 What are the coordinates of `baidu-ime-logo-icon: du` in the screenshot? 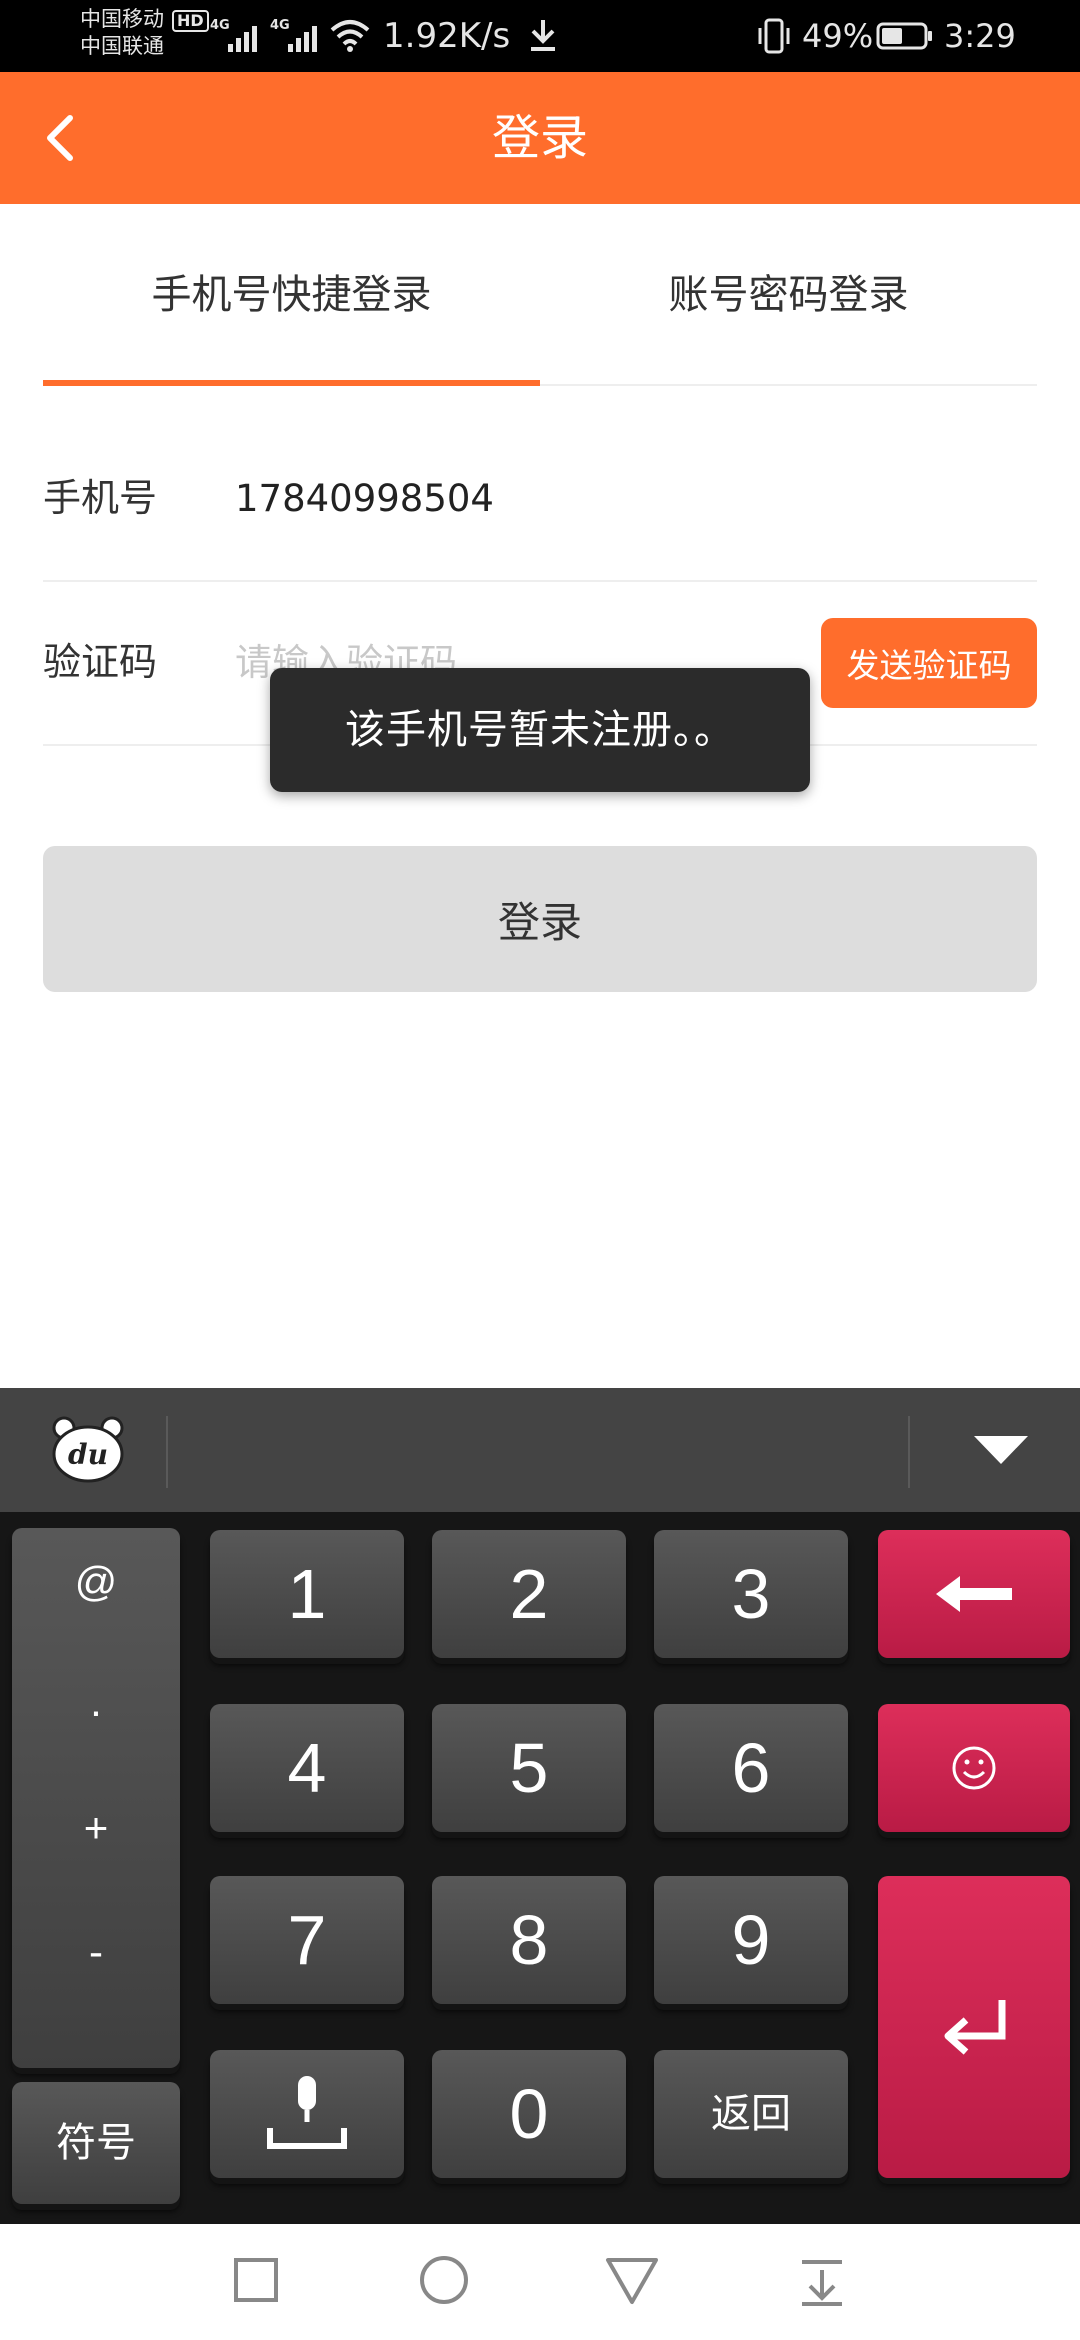 It's located at (88, 1449).